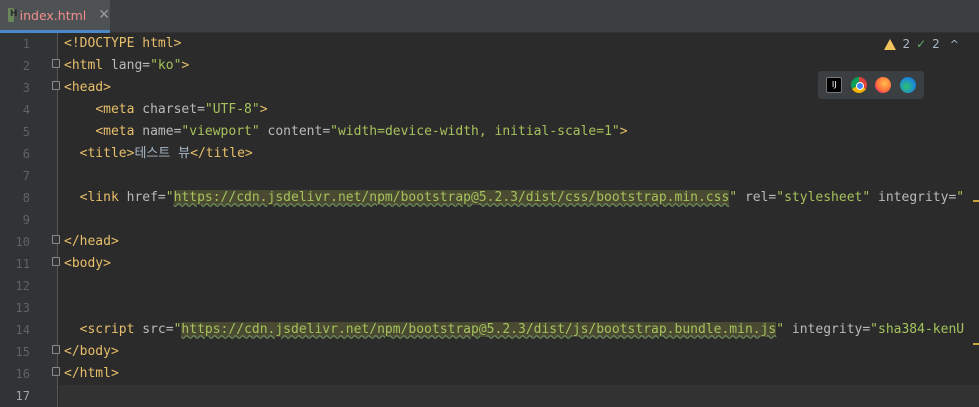 The image size is (979, 407). I want to click on chrome-icon, so click(858, 85).